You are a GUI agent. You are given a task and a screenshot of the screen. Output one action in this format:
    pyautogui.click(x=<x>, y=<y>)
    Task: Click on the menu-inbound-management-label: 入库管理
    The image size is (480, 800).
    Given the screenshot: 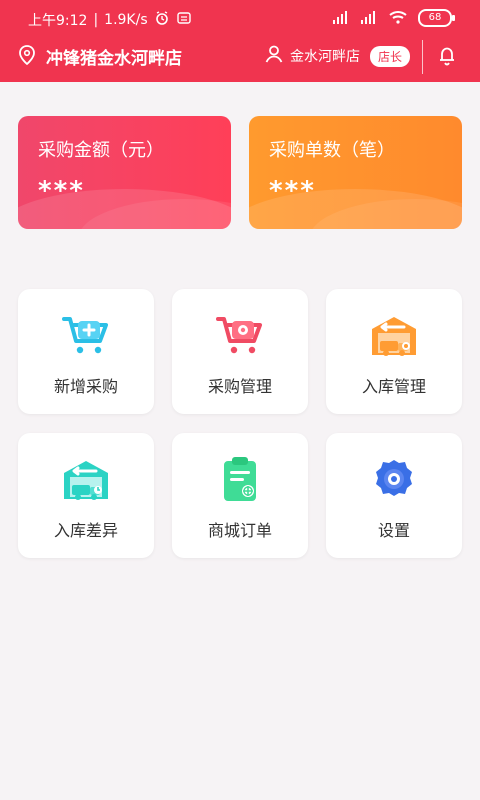 What is the action you would take?
    pyautogui.click(x=393, y=386)
    